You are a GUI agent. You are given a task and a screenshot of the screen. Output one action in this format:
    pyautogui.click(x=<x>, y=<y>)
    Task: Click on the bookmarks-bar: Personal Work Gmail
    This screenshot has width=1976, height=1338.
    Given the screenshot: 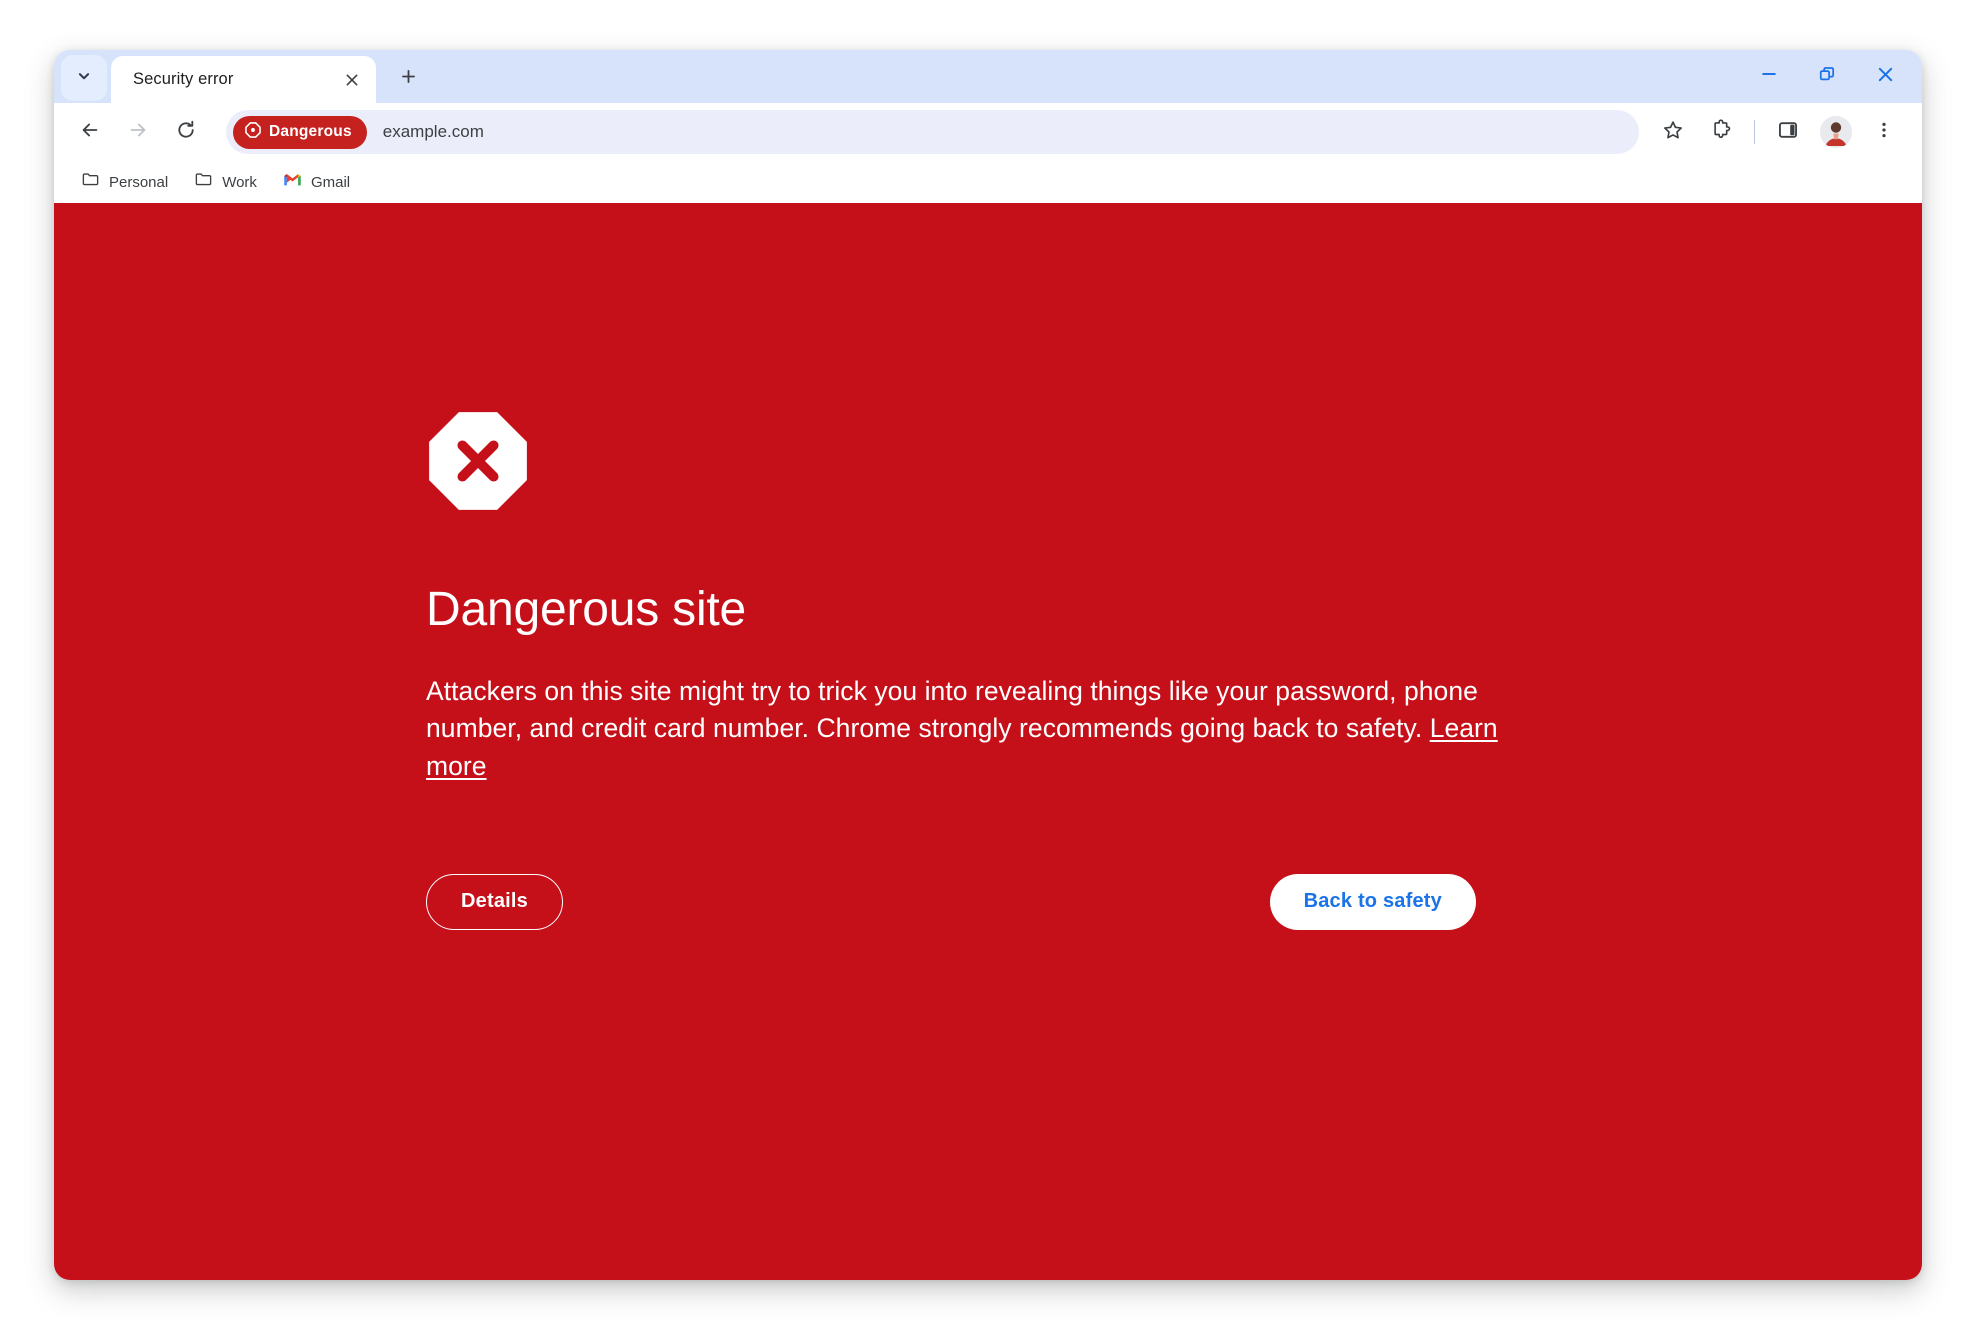 What is the action you would take?
    pyautogui.click(x=988, y=182)
    